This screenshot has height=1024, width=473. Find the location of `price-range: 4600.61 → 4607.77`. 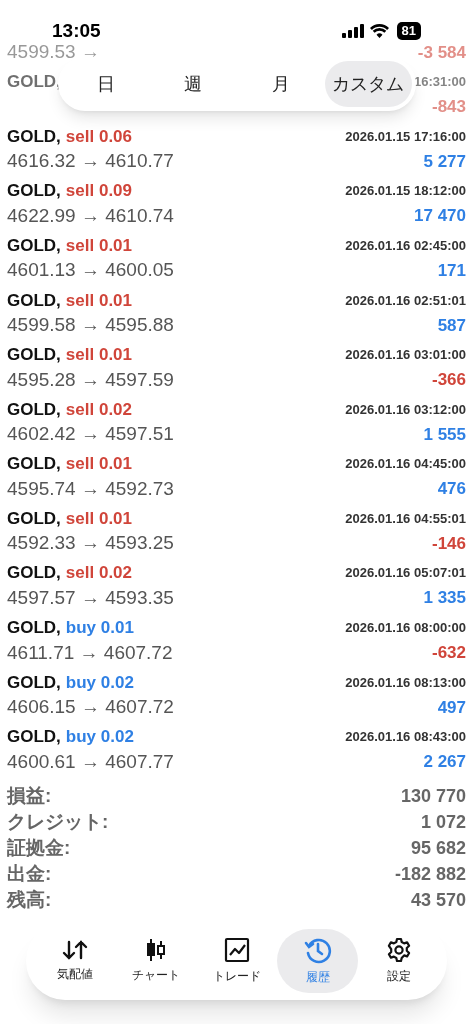

price-range: 4600.61 → 4607.77 is located at coordinates (90, 761).